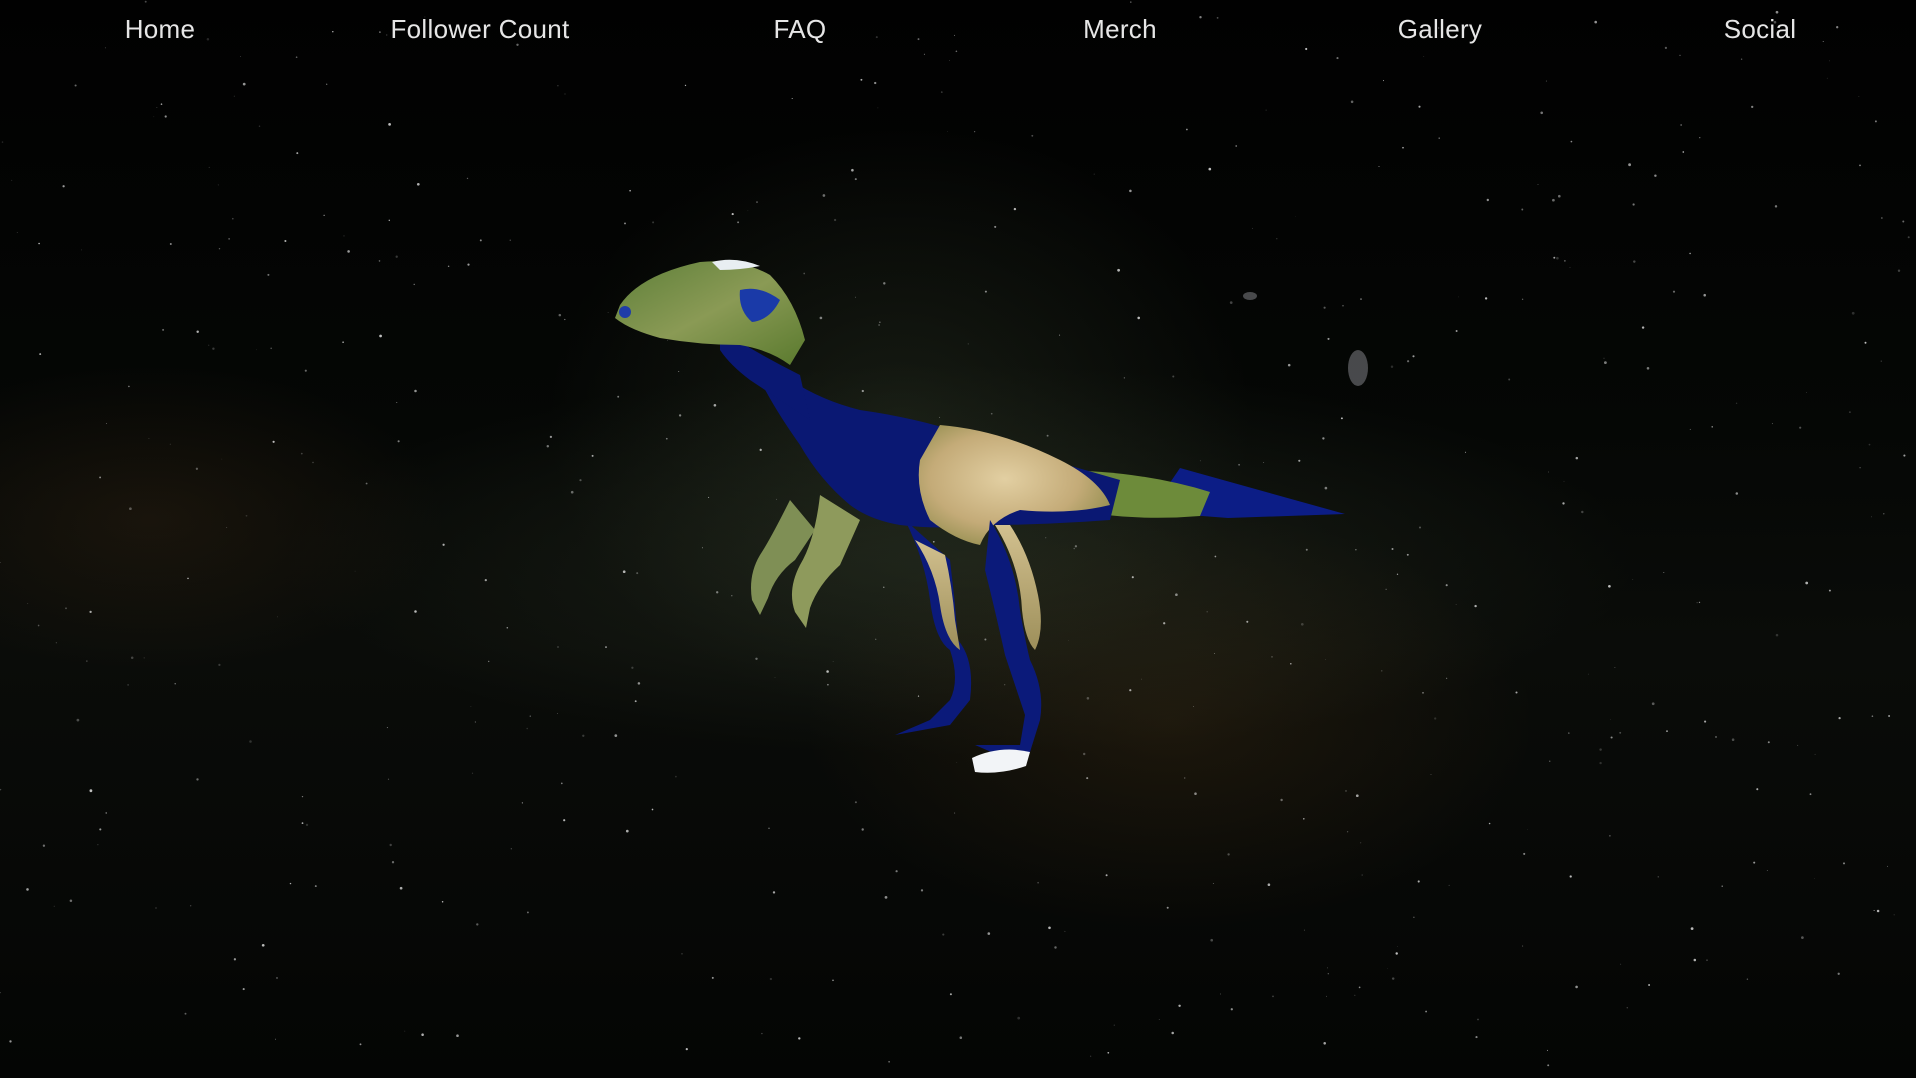 The height and width of the screenshot is (1078, 1916). Describe the element at coordinates (1014, 485) in the screenshot. I see `raptor-body-continent` at that location.